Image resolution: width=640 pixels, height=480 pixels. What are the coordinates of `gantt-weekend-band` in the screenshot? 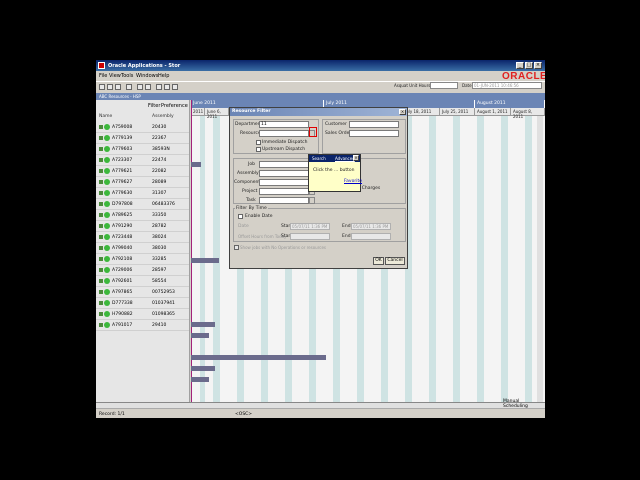 It's located at (528, 259).